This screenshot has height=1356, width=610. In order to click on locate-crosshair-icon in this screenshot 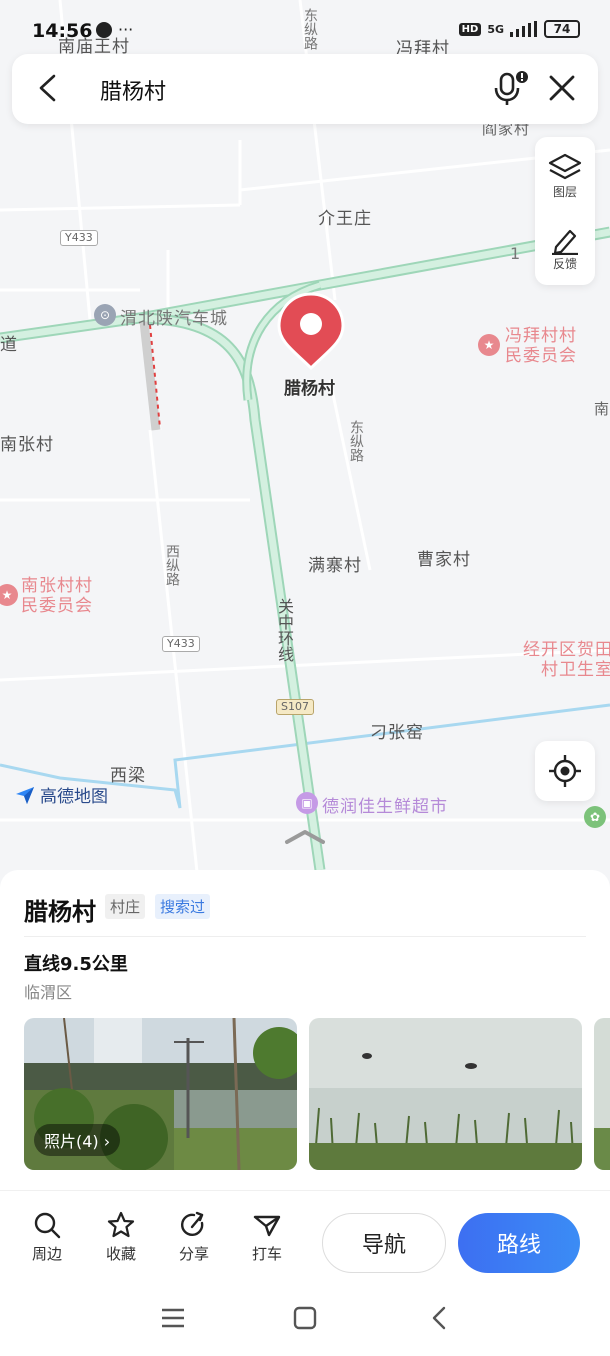, I will do `click(565, 771)`.